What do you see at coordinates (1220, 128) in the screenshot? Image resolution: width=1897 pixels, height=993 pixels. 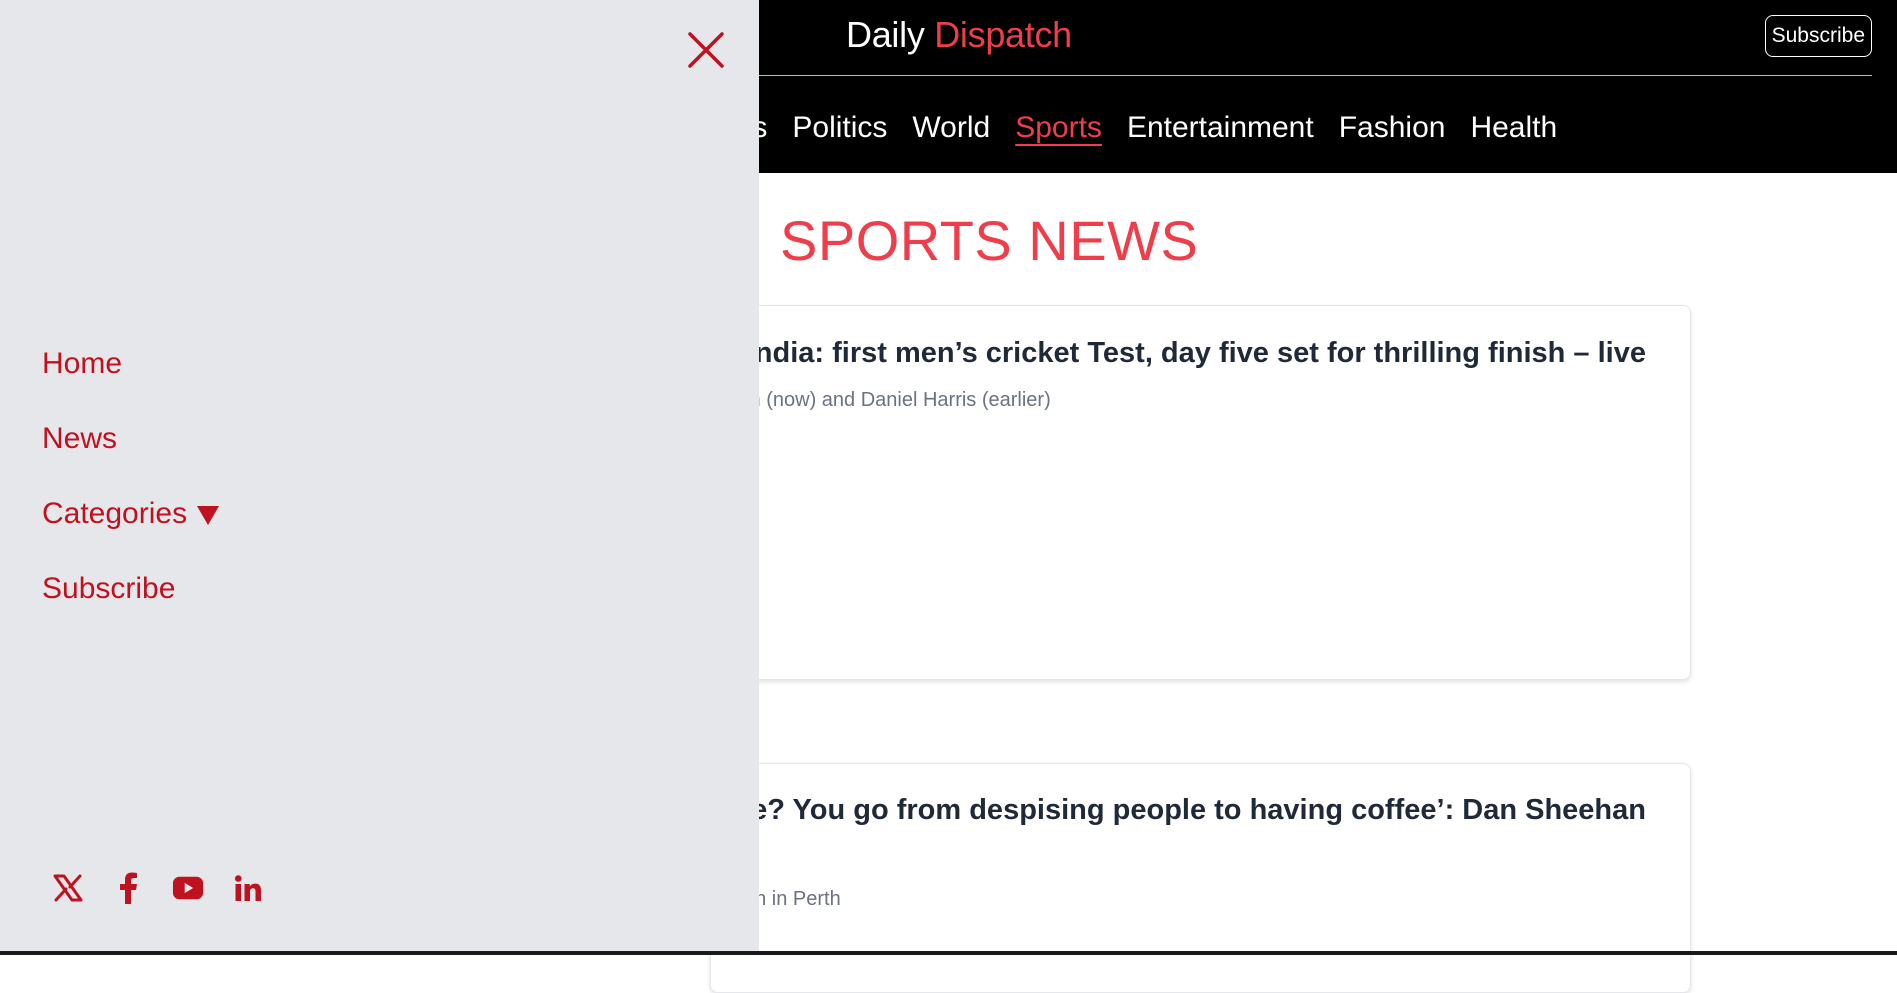 I see `nav-item-entertainment: Entertainment` at bounding box center [1220, 128].